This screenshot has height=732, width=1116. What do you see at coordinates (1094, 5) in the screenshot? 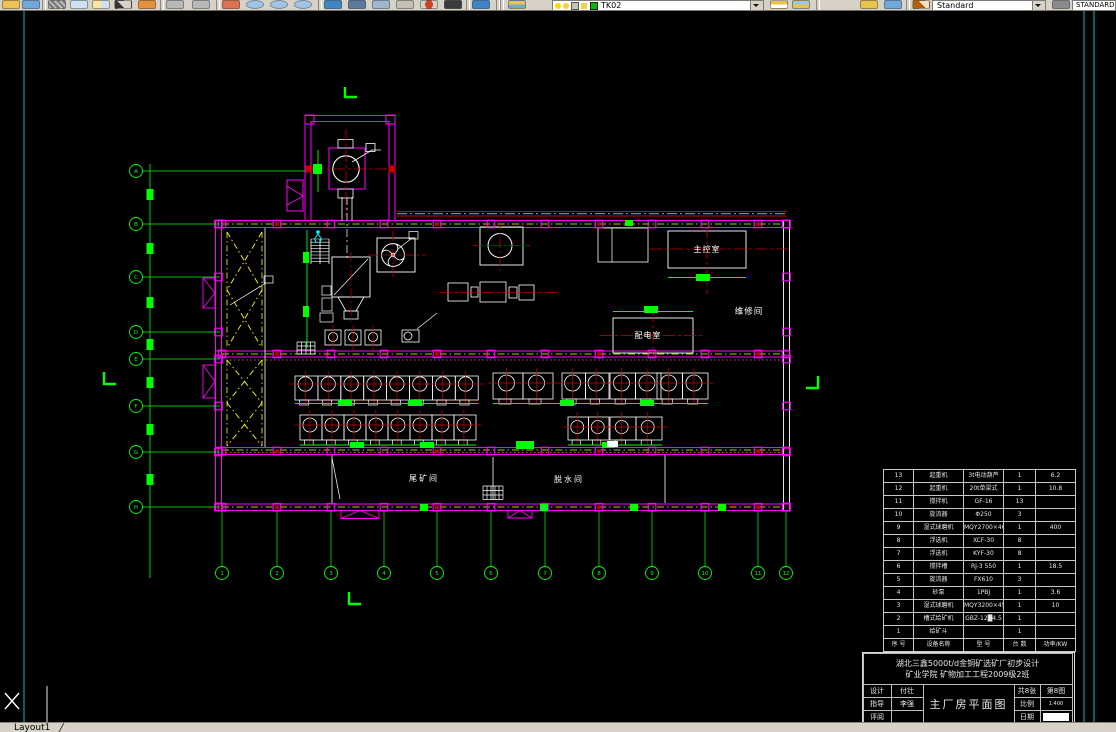
I see `dim-style-dropdown: STANDARD` at bounding box center [1094, 5].